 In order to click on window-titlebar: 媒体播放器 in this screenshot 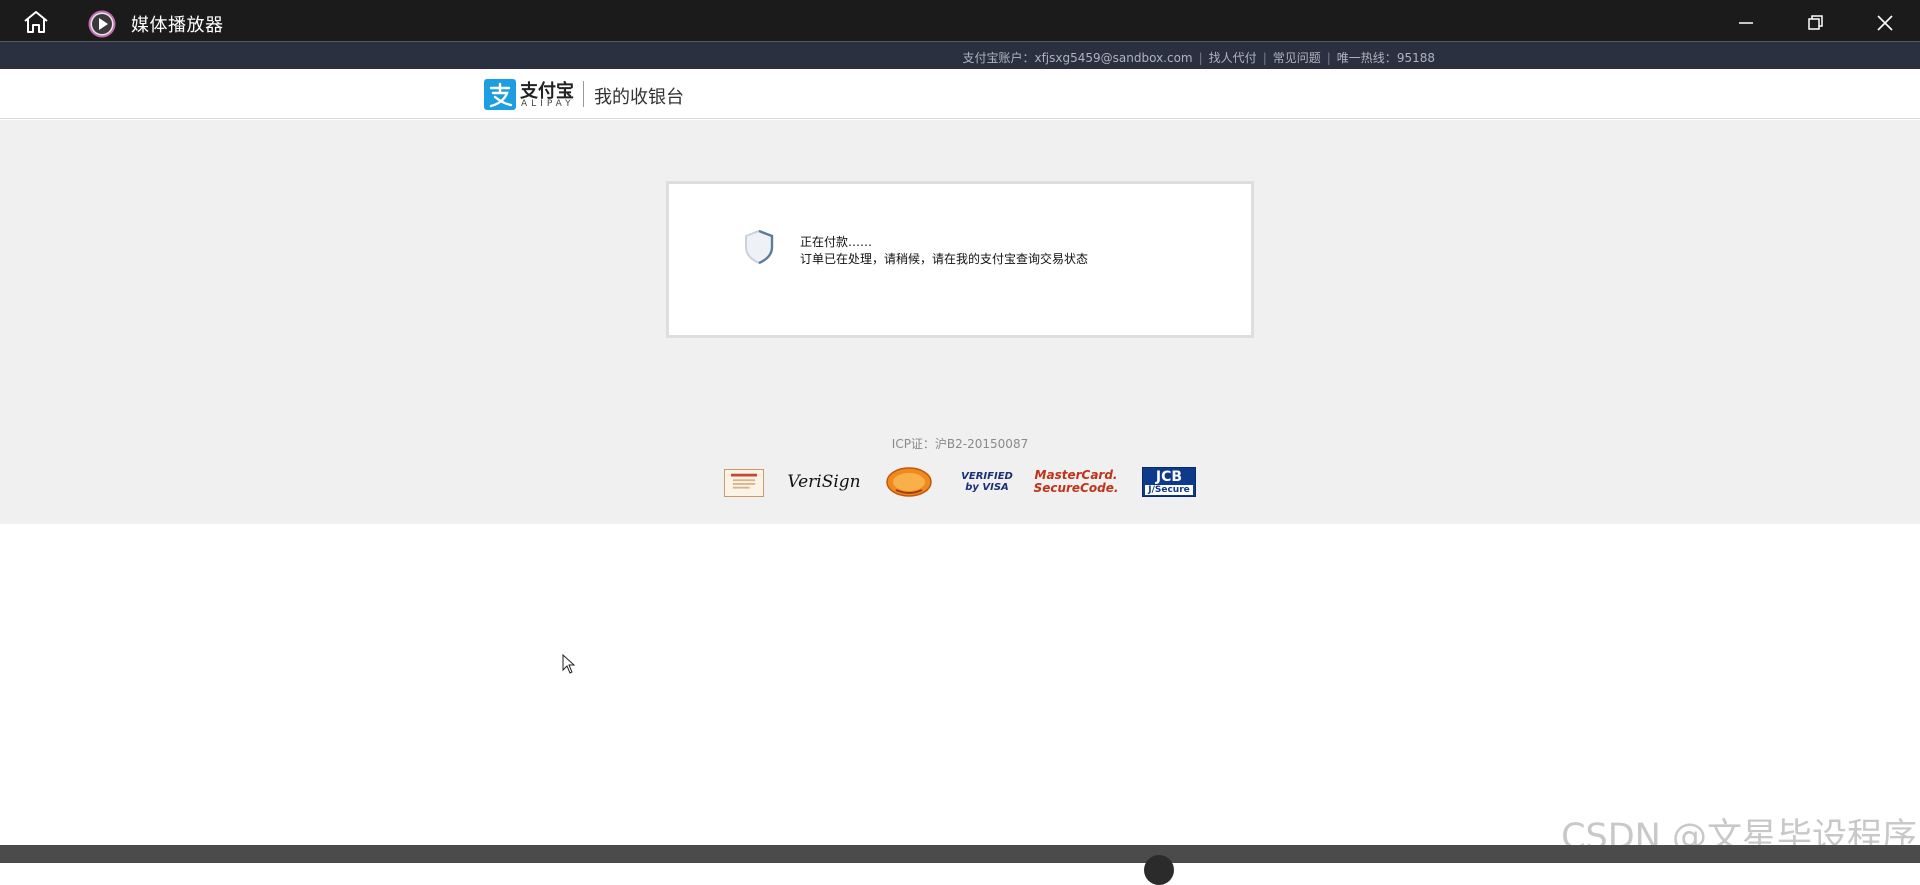, I will do `click(960, 20)`.